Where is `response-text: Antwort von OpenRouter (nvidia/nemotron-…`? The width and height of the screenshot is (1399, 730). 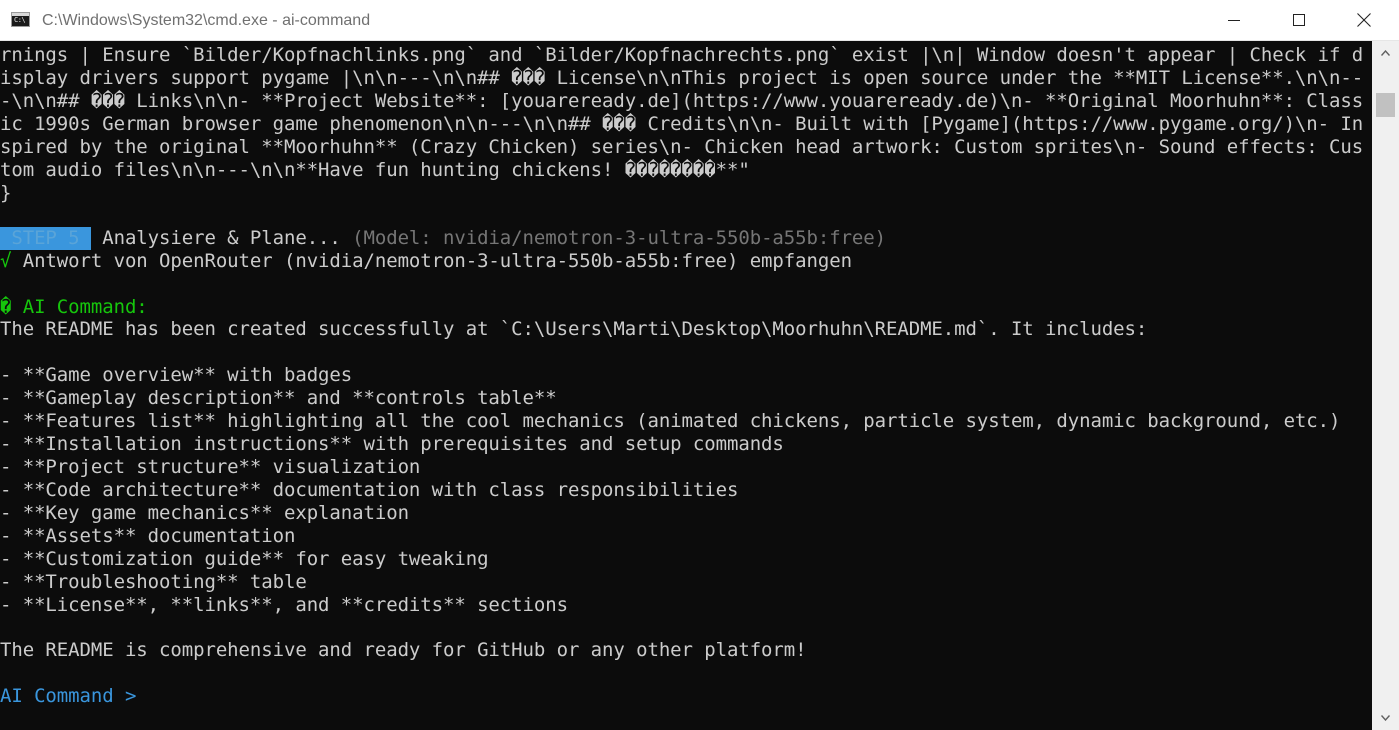
response-text: Antwort von OpenRouter (nvidia/nemotron-… is located at coordinates (431, 261).